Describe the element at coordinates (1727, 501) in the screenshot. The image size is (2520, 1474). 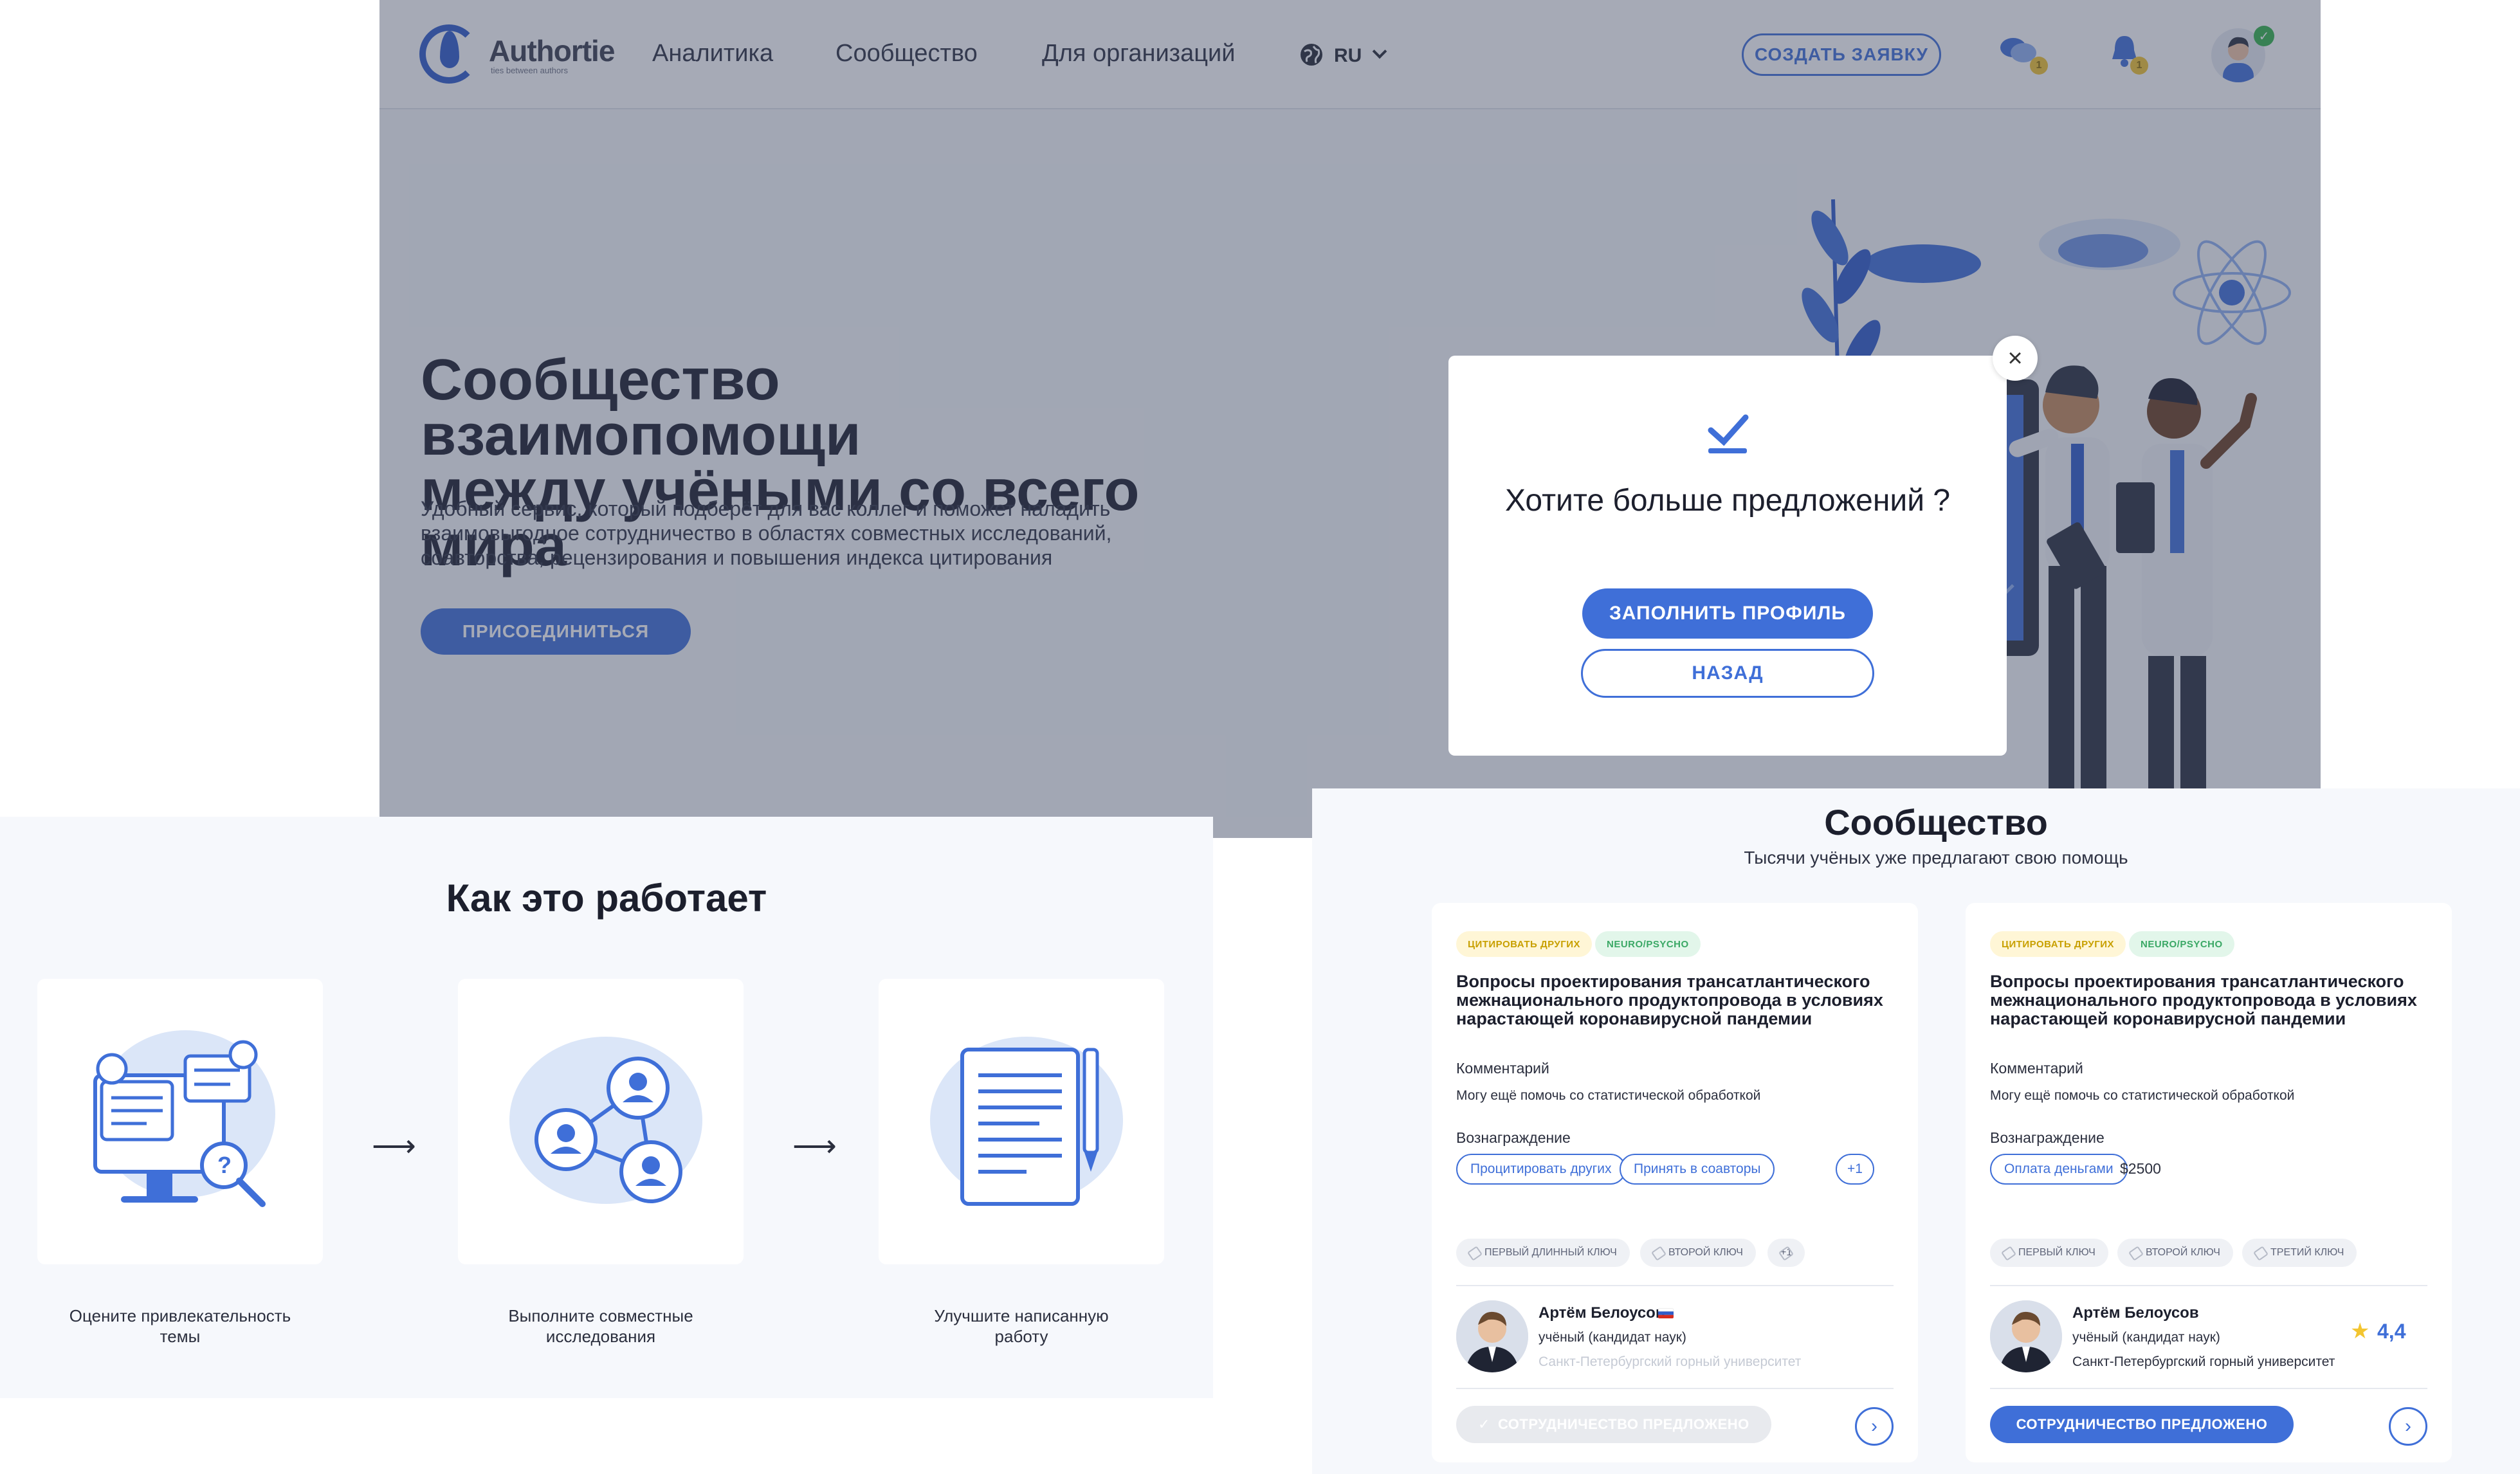
I see `modal-title: Хотите больше предложений ?` at that location.